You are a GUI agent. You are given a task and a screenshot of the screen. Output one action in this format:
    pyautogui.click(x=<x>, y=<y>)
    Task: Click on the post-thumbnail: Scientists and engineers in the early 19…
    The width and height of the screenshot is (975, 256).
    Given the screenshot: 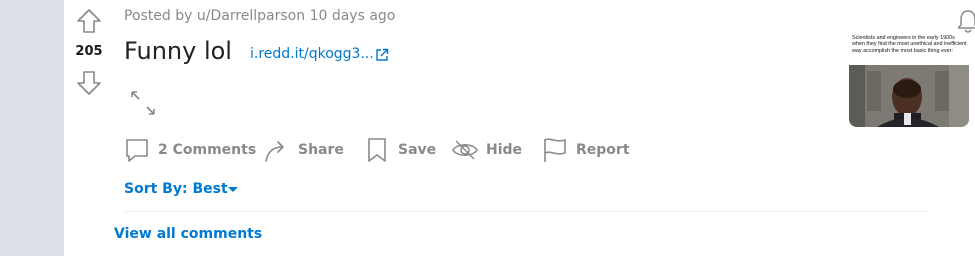 What is the action you would take?
    pyautogui.click(x=909, y=79)
    